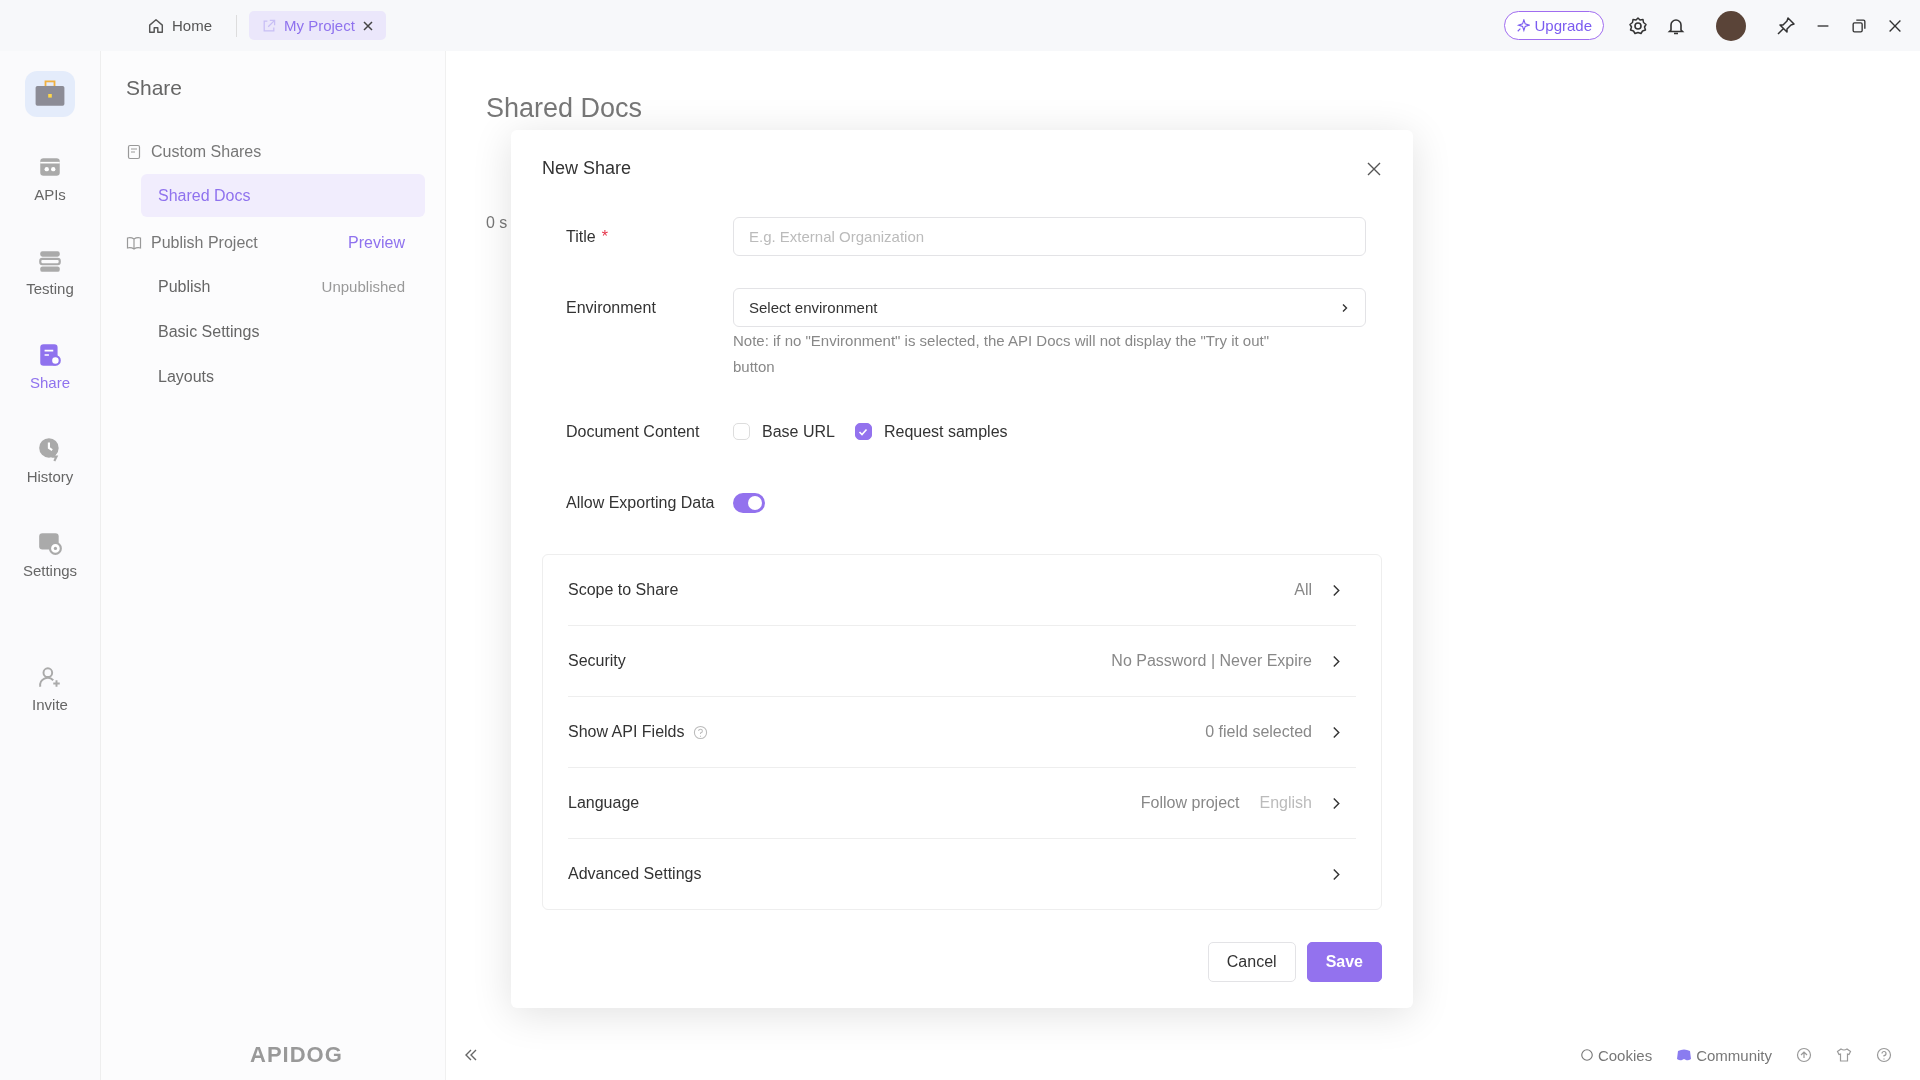 The image size is (1920, 1080). I want to click on briefcase-icon, so click(50, 94).